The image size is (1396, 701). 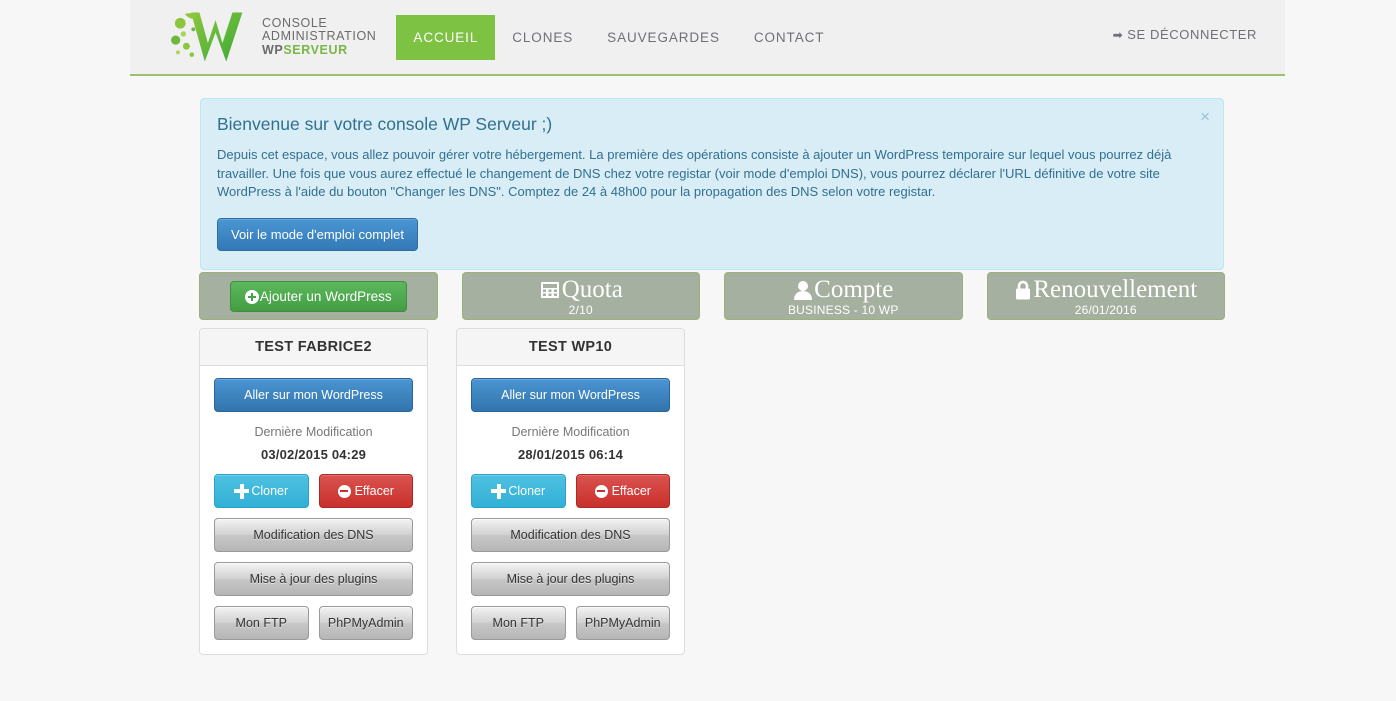 I want to click on brand-text: CONSOLE ADMINISTRATION WPSERVEUR, so click(x=319, y=36).